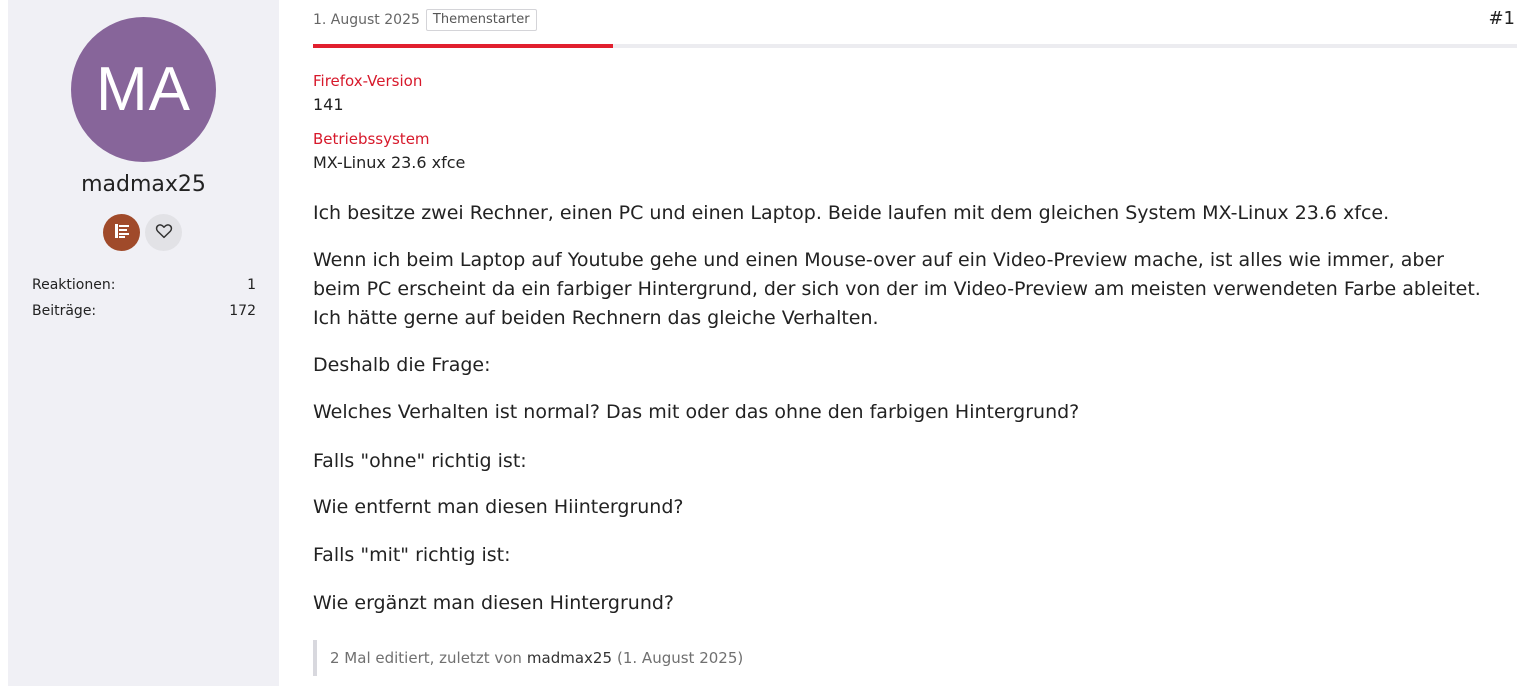  I want to click on field-label-os: Betriebssystem, so click(371, 139).